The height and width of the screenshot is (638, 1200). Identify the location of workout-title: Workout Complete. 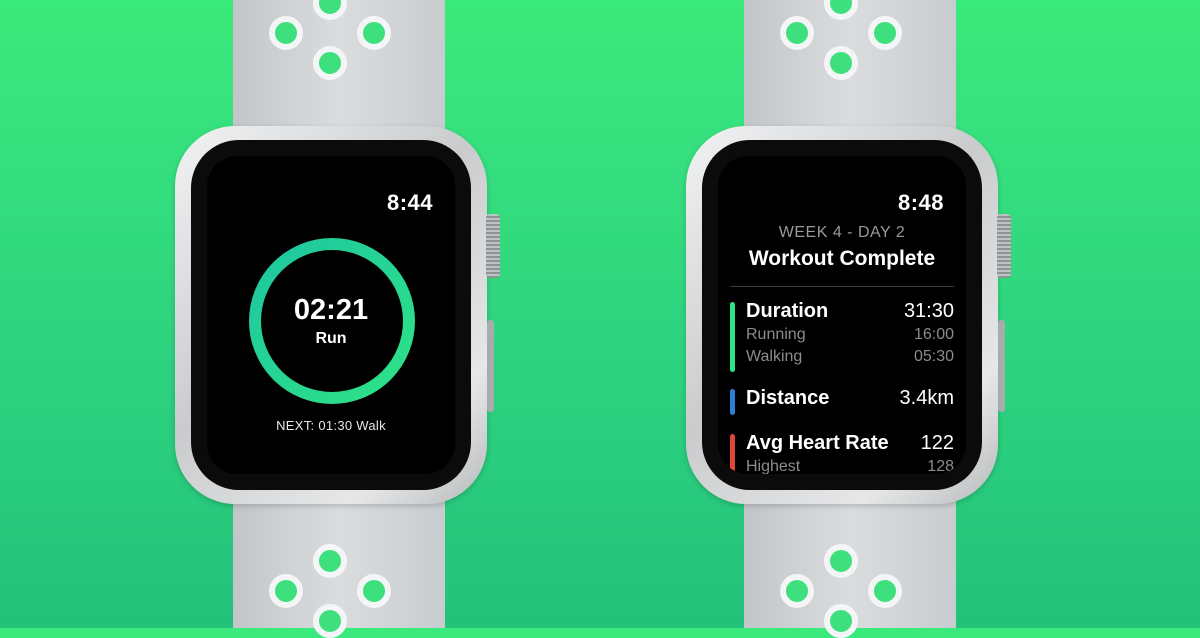
(842, 258).